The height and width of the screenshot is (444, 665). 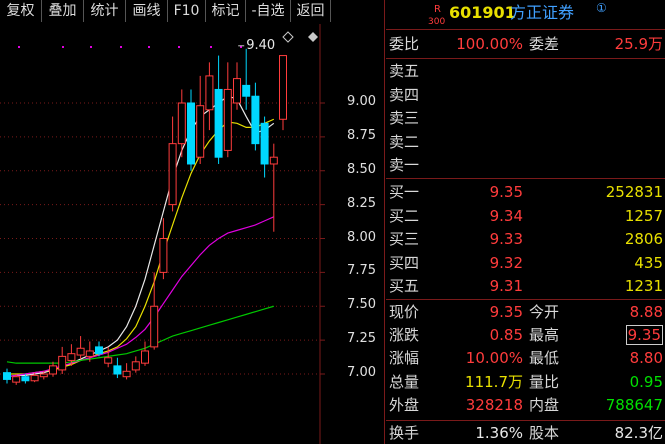 What do you see at coordinates (361, 169) in the screenshot?
I see `price-tick-label: 8.50` at bounding box center [361, 169].